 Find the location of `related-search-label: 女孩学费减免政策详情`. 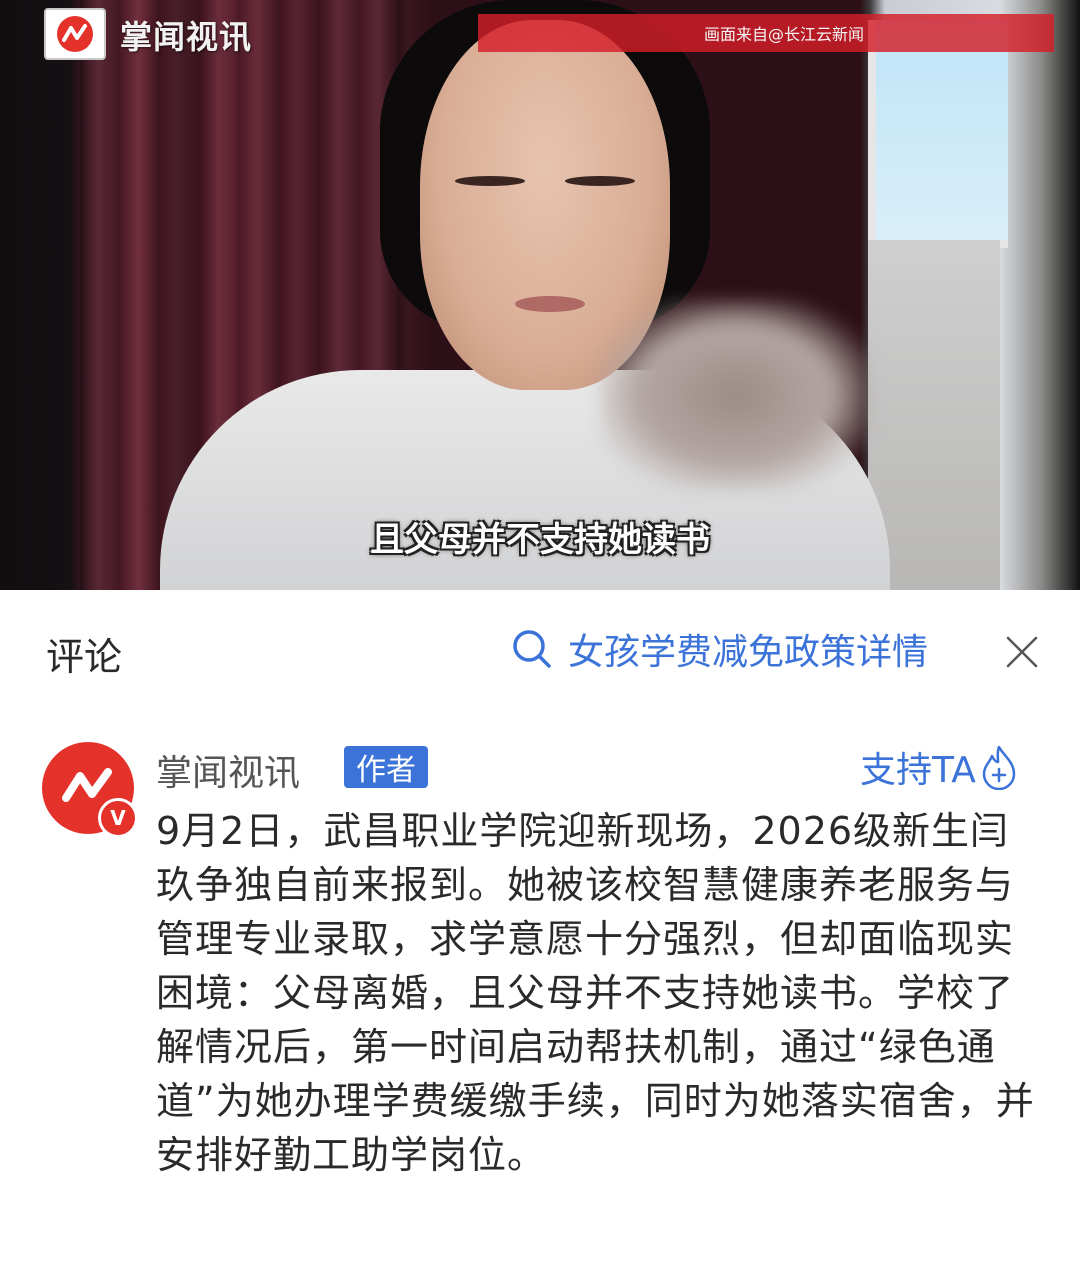

related-search-label: 女孩学费减免政策详情 is located at coordinates (748, 652).